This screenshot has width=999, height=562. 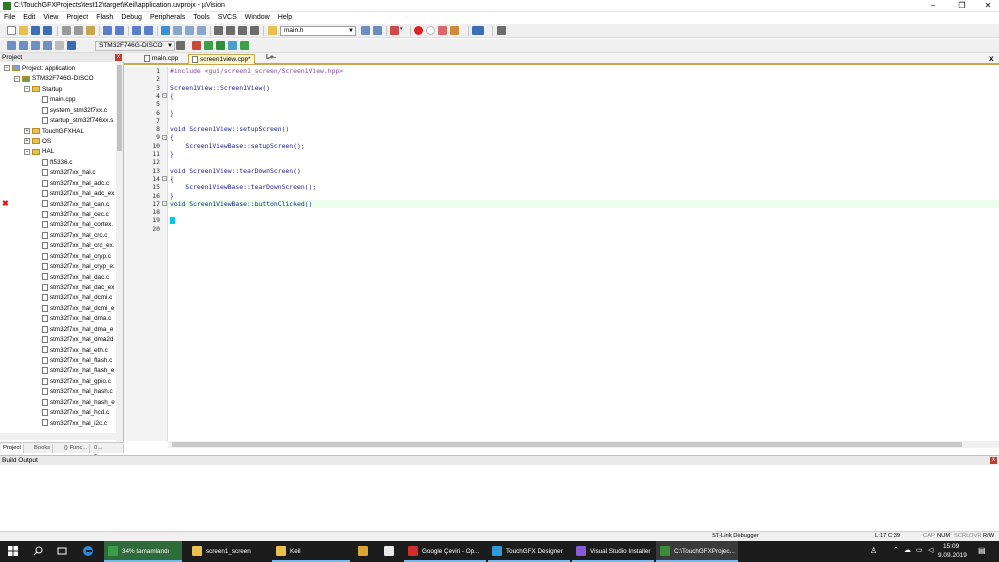 What do you see at coordinates (13, 551) in the screenshot?
I see `start-windows-icon` at bounding box center [13, 551].